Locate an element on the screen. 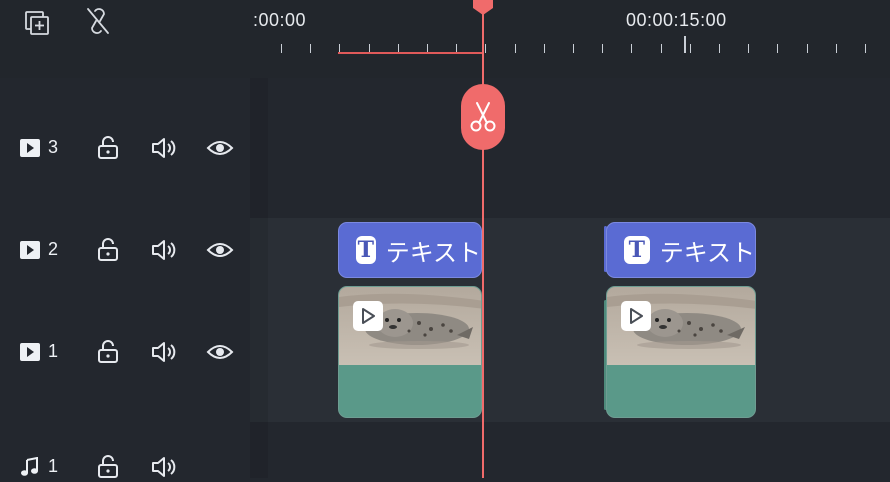 The height and width of the screenshot is (482, 890). track-label-video-2: 2 is located at coordinates (39, 249).